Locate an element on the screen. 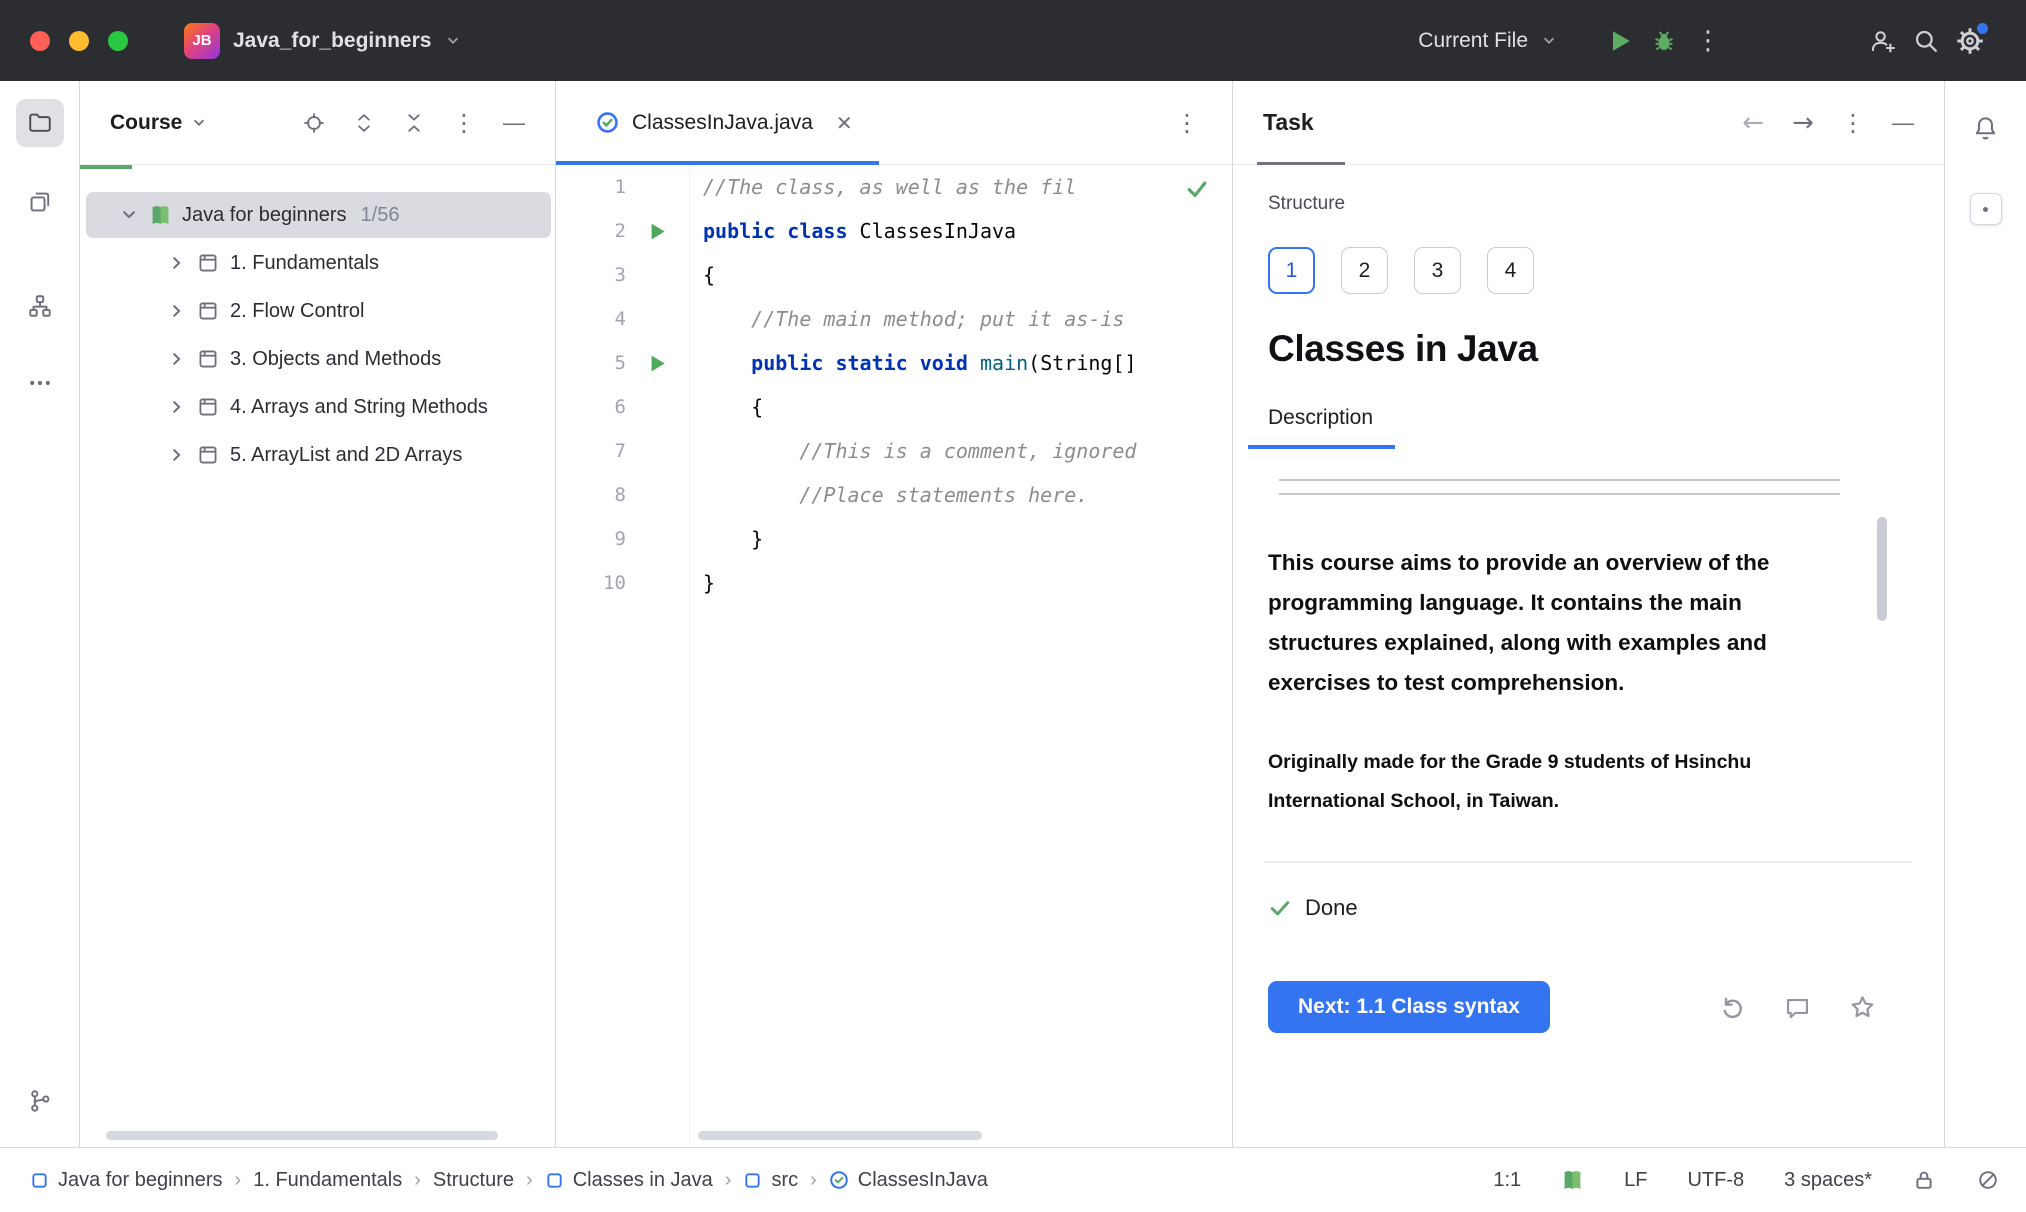 This screenshot has height=1212, width=2026. course-progress-bar is located at coordinates (317, 167).